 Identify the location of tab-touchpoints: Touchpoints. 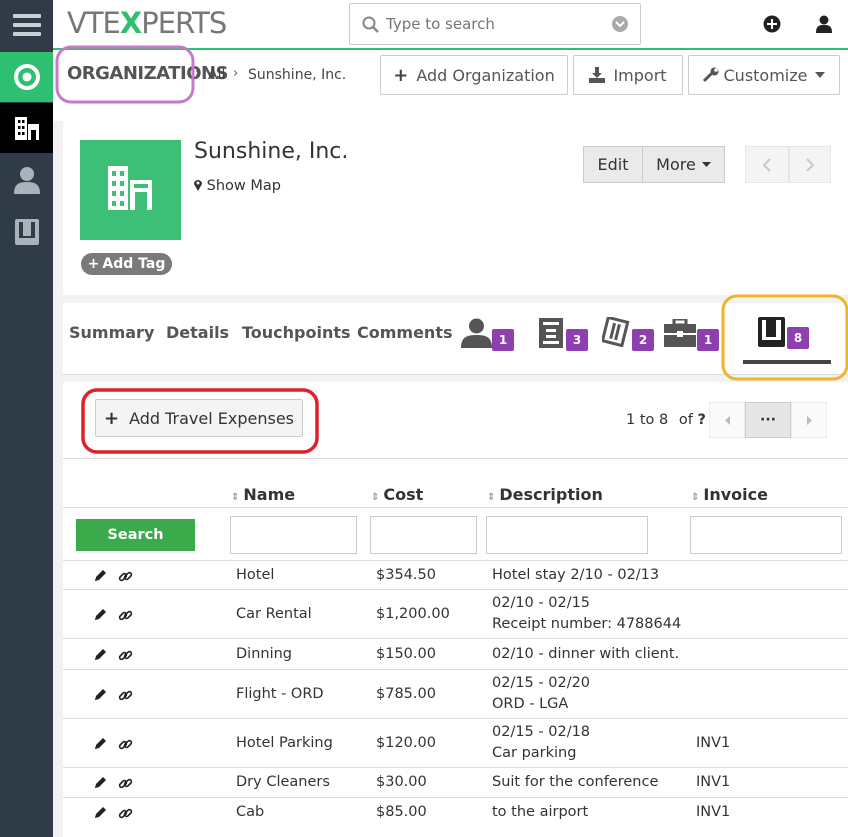
(296, 332).